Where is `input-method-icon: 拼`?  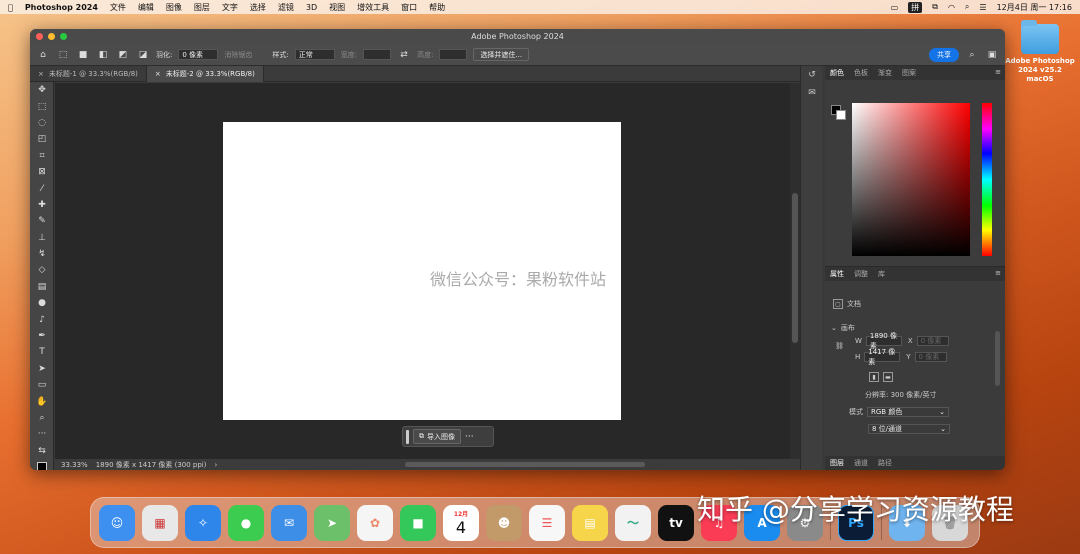
input-method-icon: 拼 is located at coordinates (915, 7).